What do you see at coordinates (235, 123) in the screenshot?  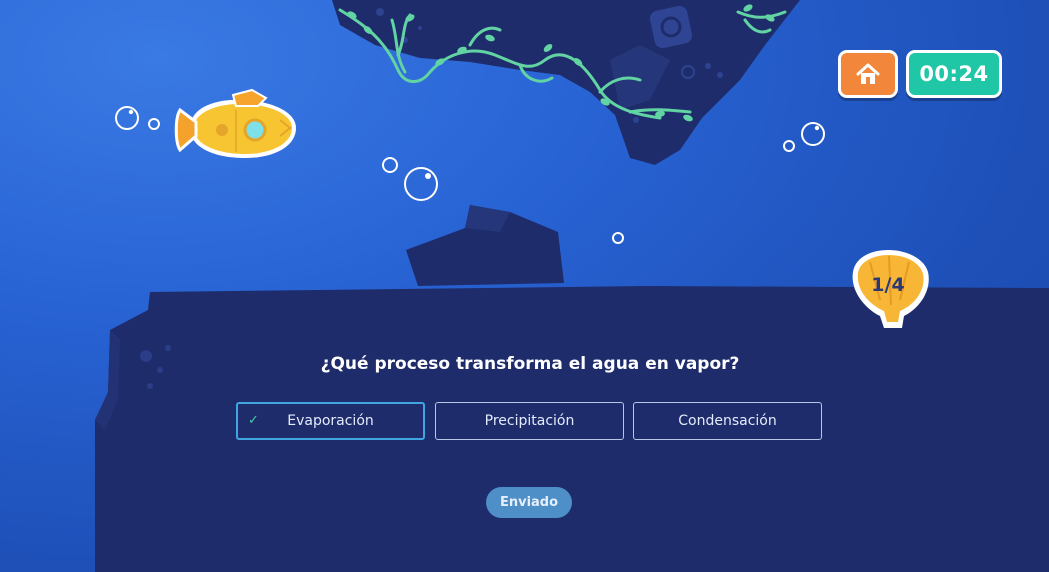 I see `submarine-icon` at bounding box center [235, 123].